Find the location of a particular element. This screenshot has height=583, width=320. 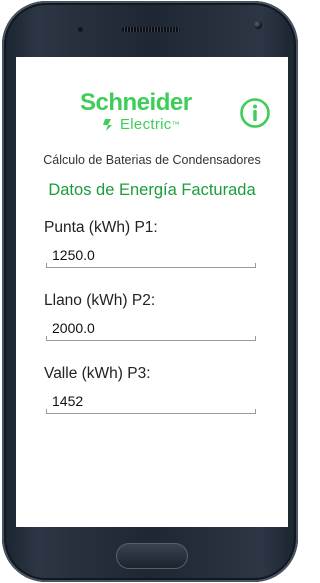

earpiece-speaker is located at coordinates (151, 29).